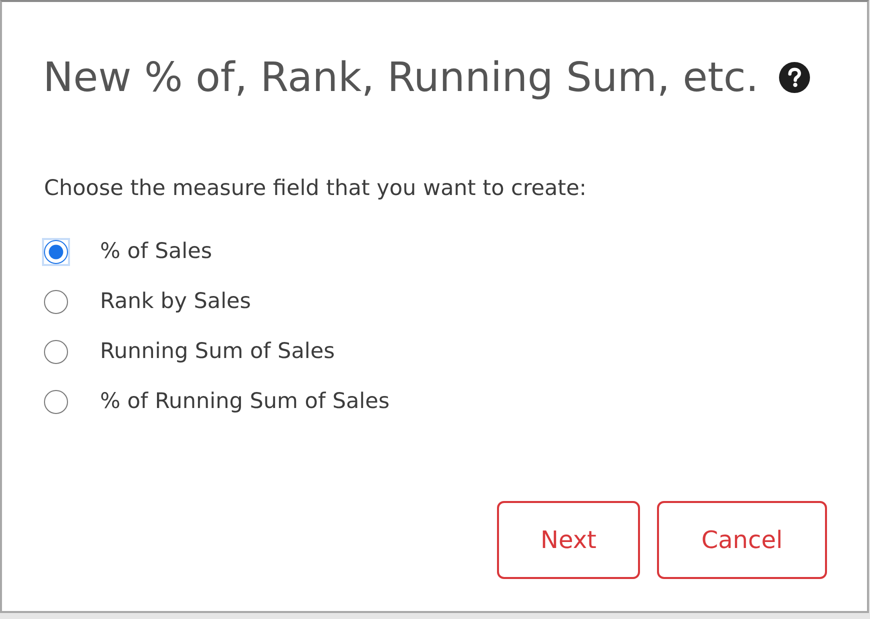 The height and width of the screenshot is (619, 870). I want to click on option-label: % of Sales, so click(156, 252).